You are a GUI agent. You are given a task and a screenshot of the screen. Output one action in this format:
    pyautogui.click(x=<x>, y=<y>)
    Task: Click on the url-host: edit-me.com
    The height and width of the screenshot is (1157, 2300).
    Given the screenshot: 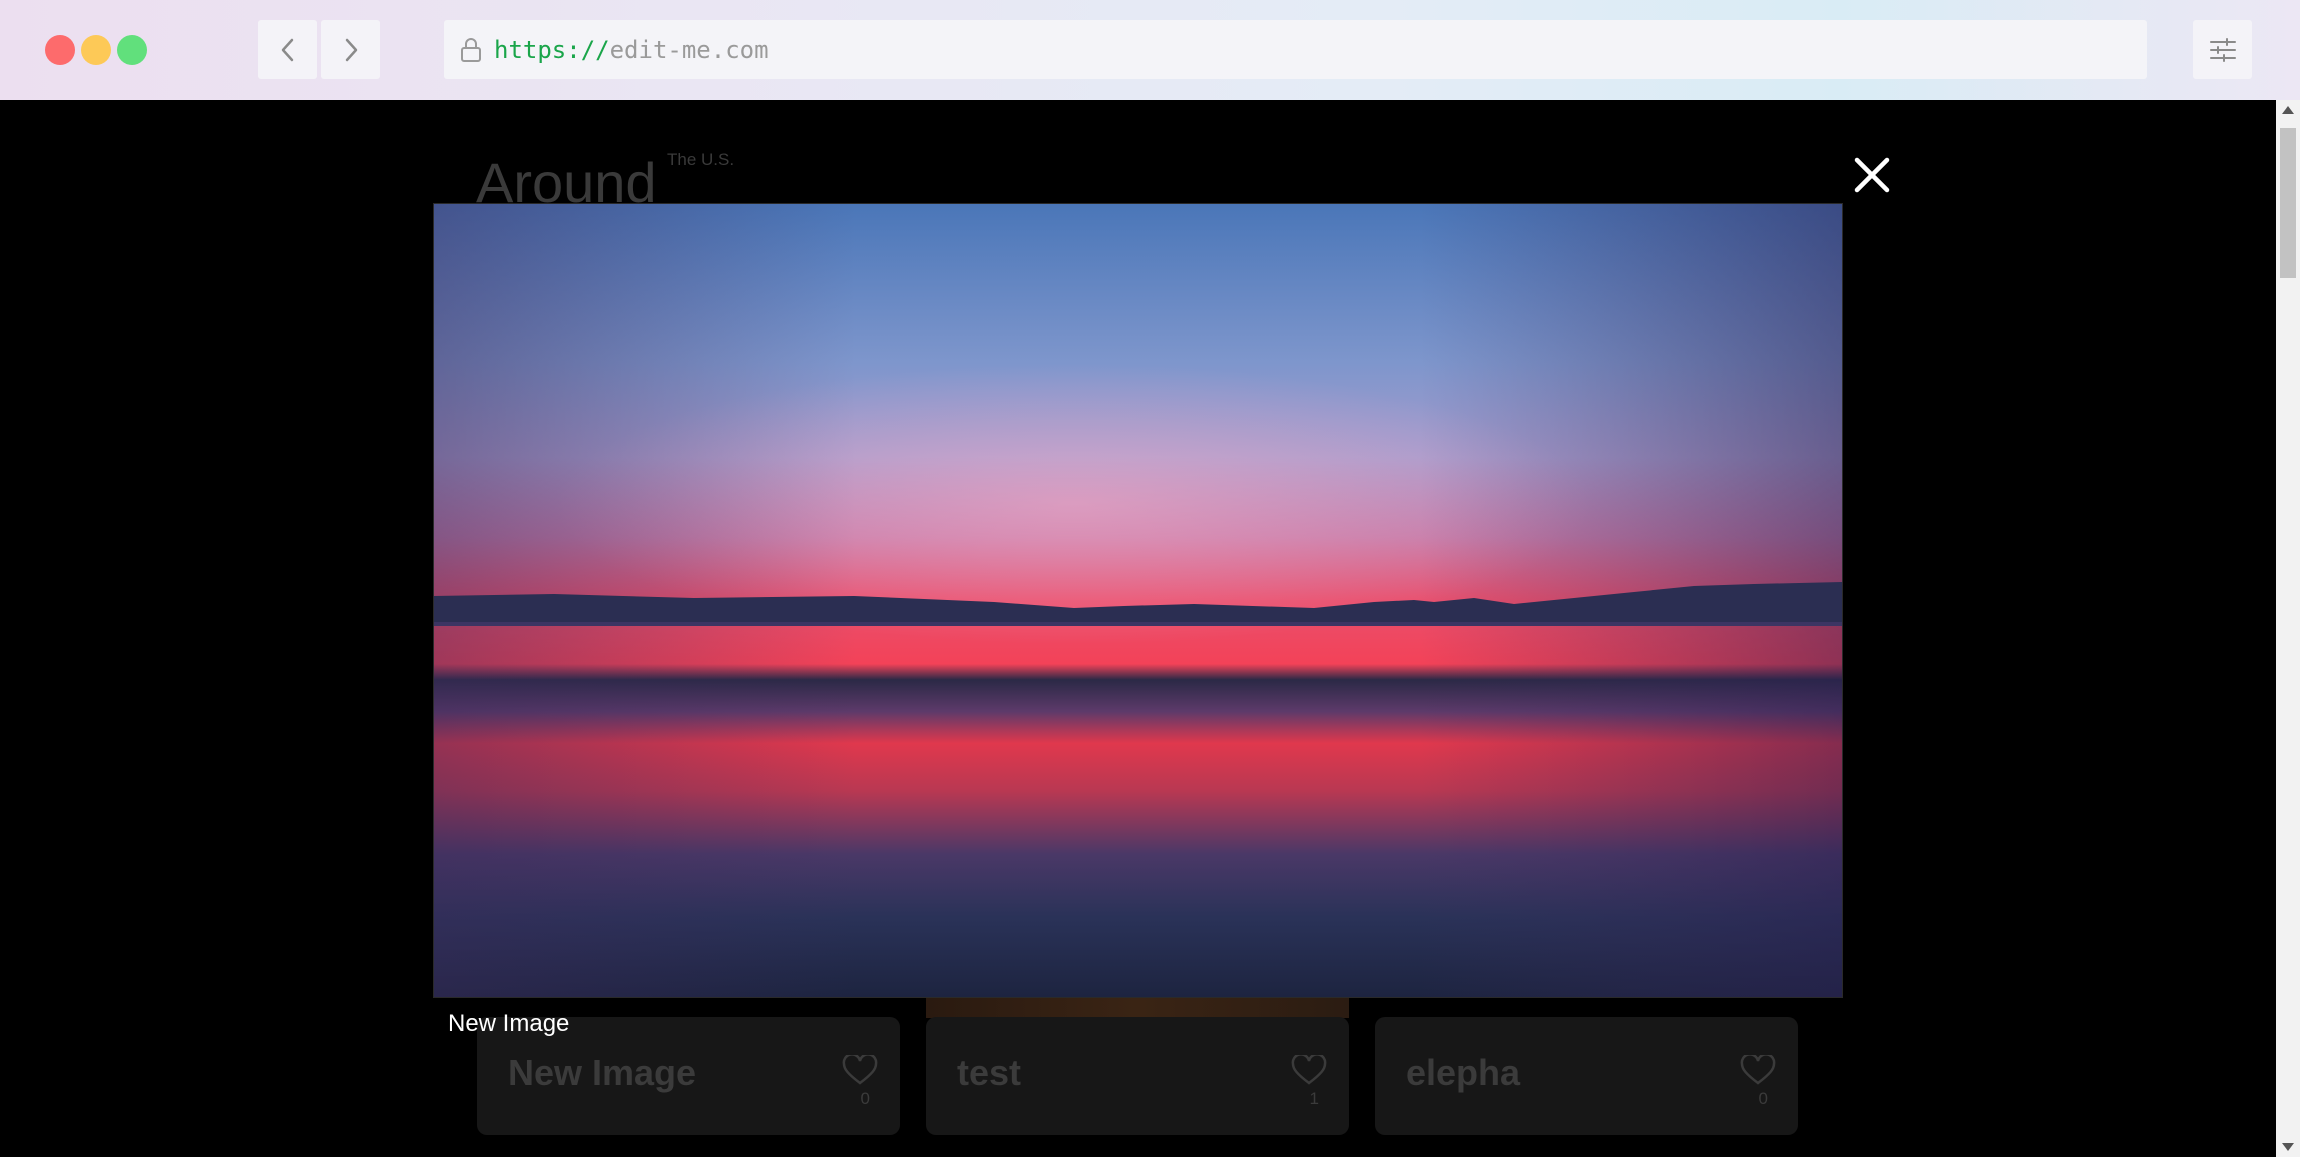 What is the action you would take?
    pyautogui.click(x=689, y=49)
    